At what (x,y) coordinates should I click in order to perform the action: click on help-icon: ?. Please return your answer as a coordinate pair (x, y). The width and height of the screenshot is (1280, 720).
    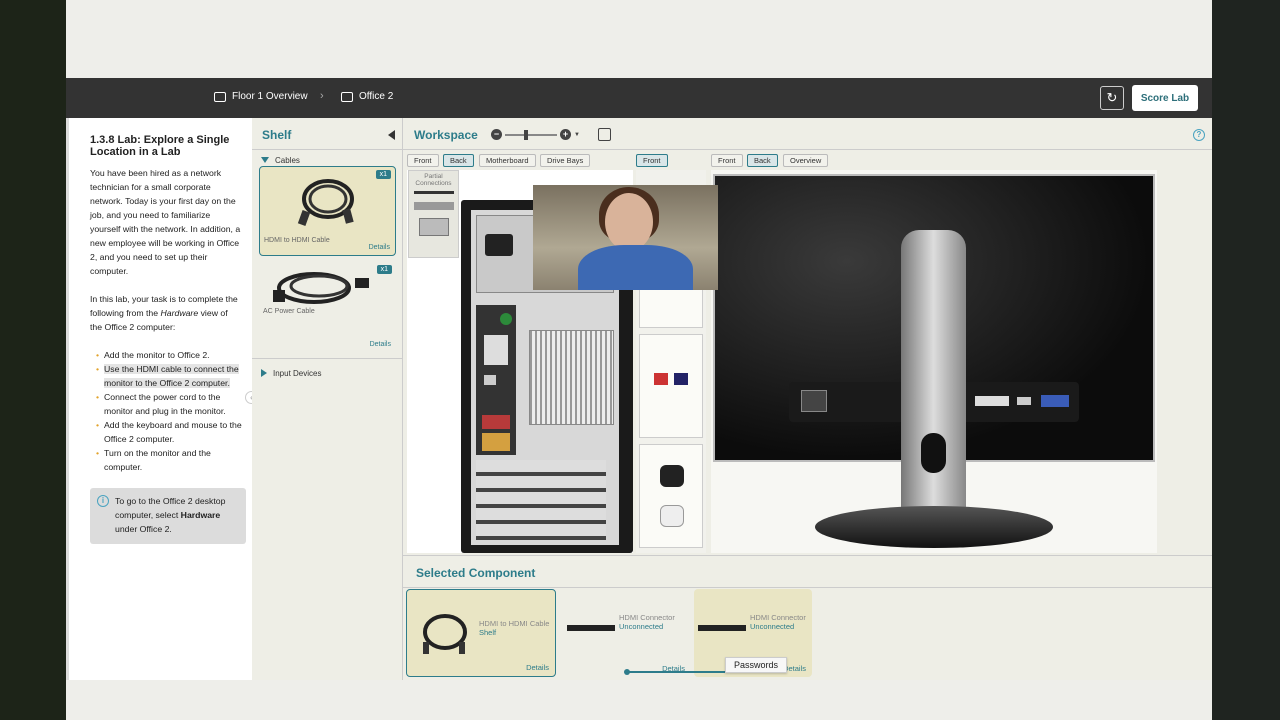
    Looking at the image, I should click on (1199, 135).